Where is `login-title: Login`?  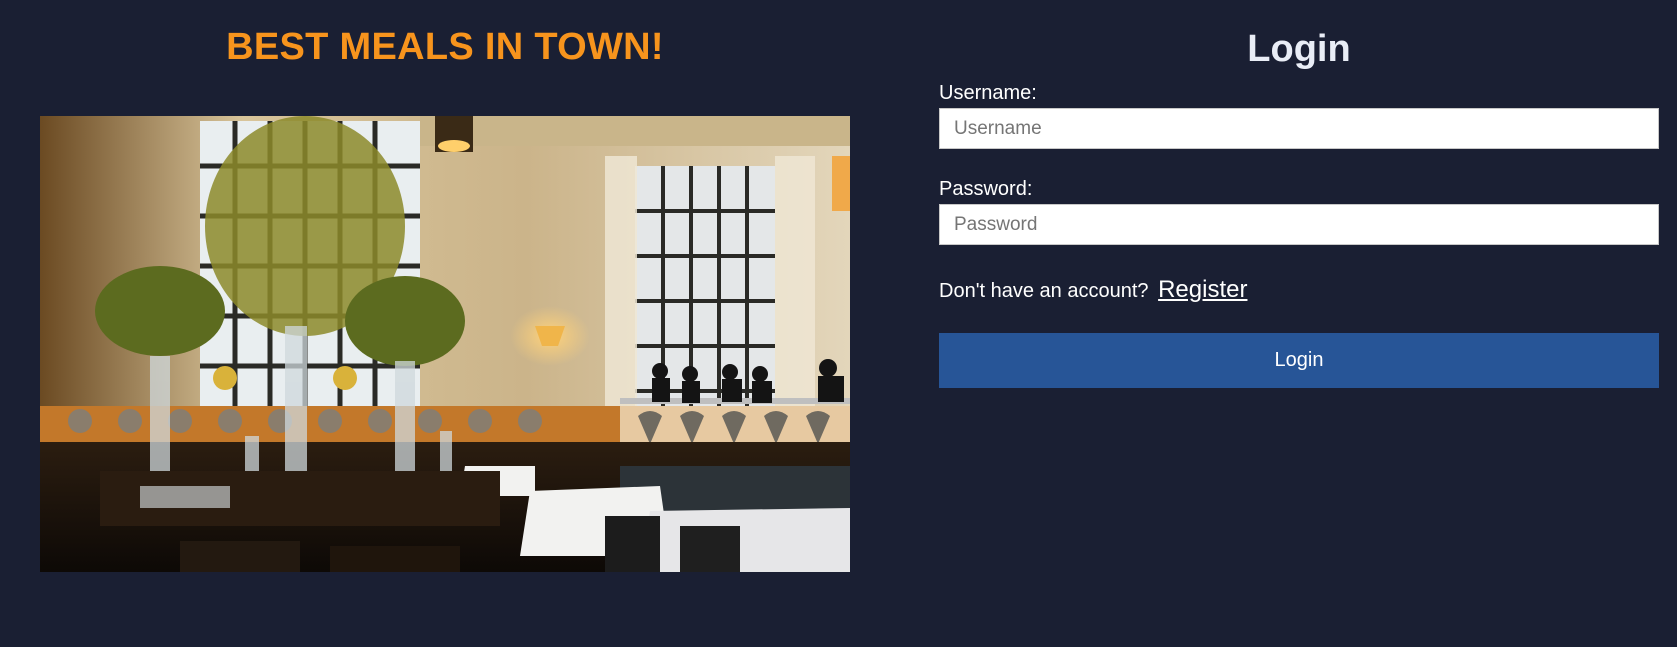
login-title: Login is located at coordinates (1299, 49).